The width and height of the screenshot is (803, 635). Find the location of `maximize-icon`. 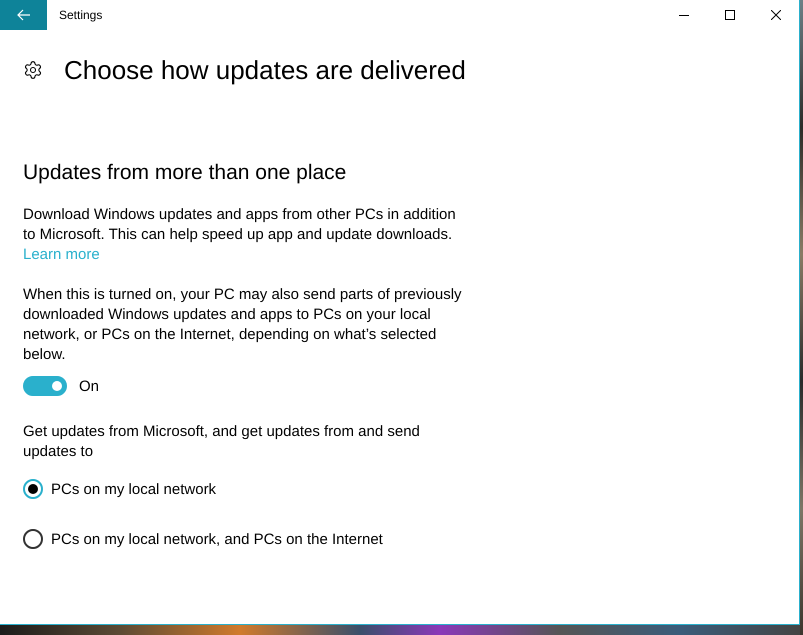

maximize-icon is located at coordinates (730, 15).